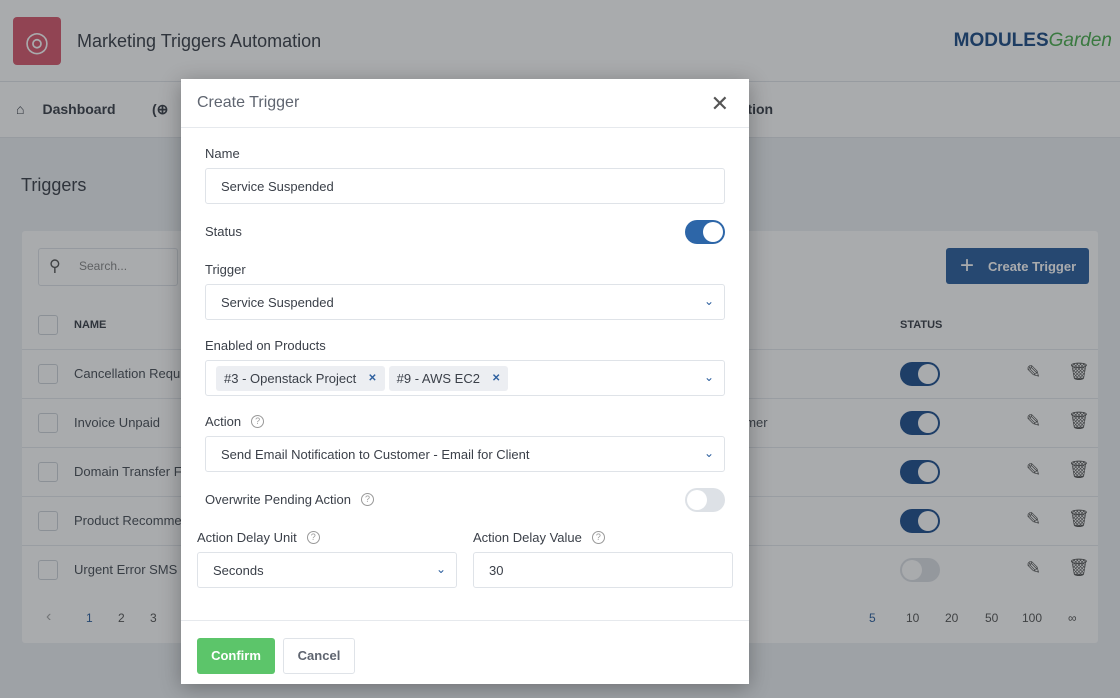 Image resolution: width=1120 pixels, height=698 pixels. I want to click on delay-value-input: 30, so click(603, 570).